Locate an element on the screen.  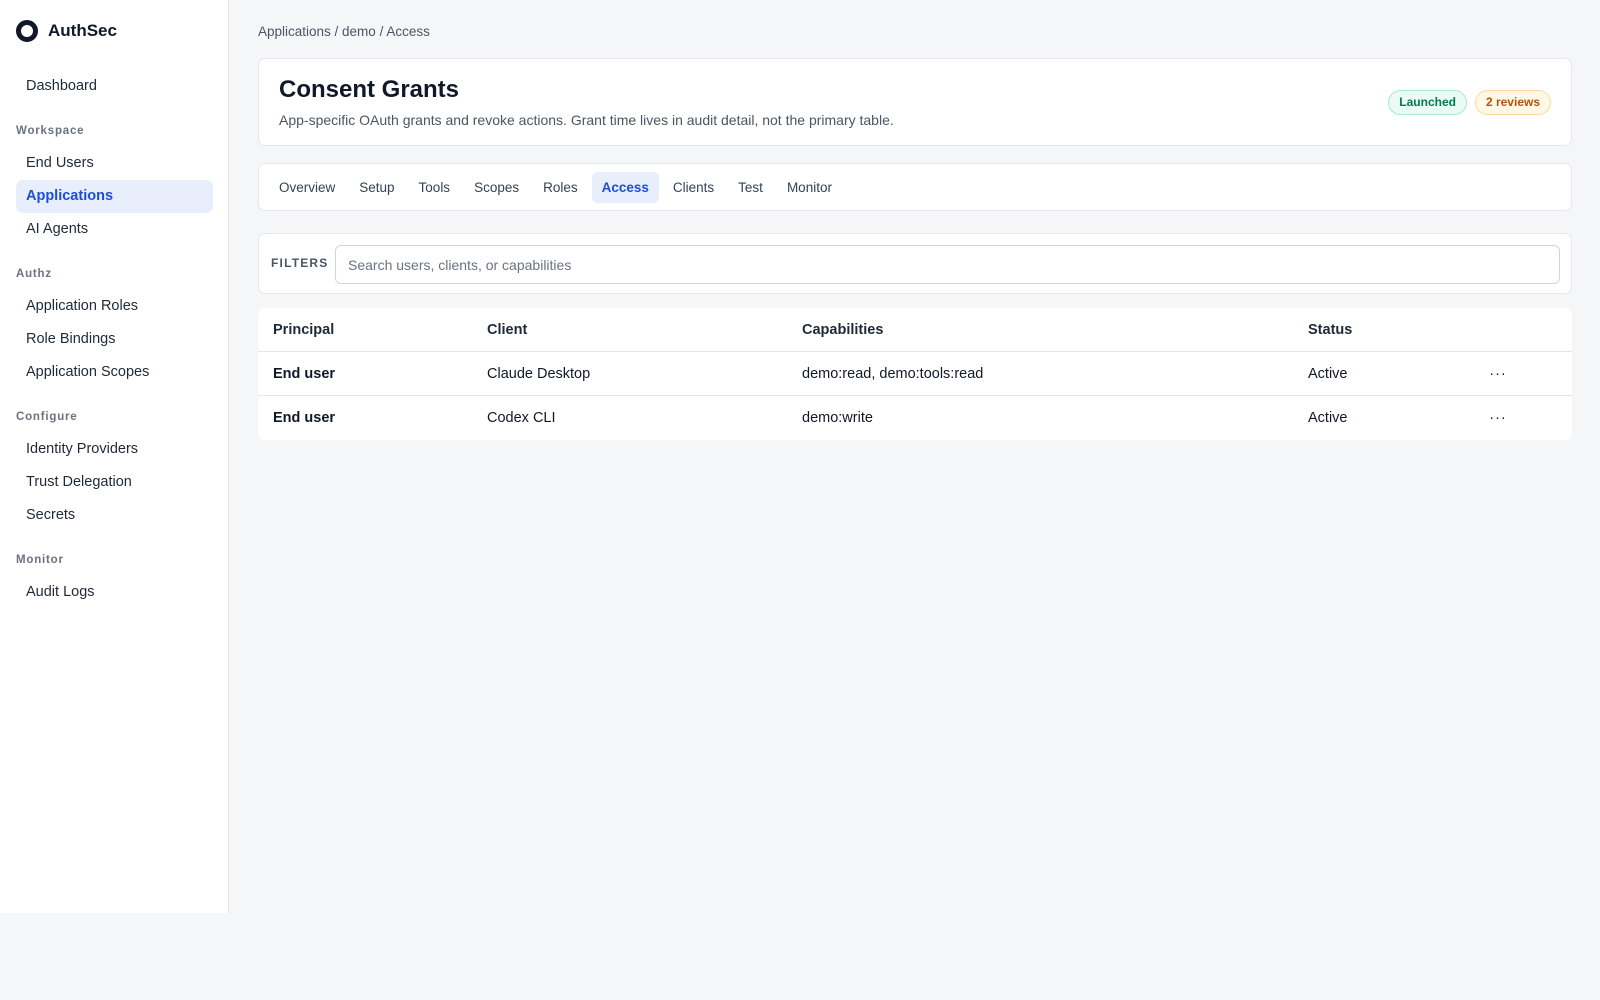
table-header-row: Principal Client Capabilities Status is located at coordinates (915, 330).